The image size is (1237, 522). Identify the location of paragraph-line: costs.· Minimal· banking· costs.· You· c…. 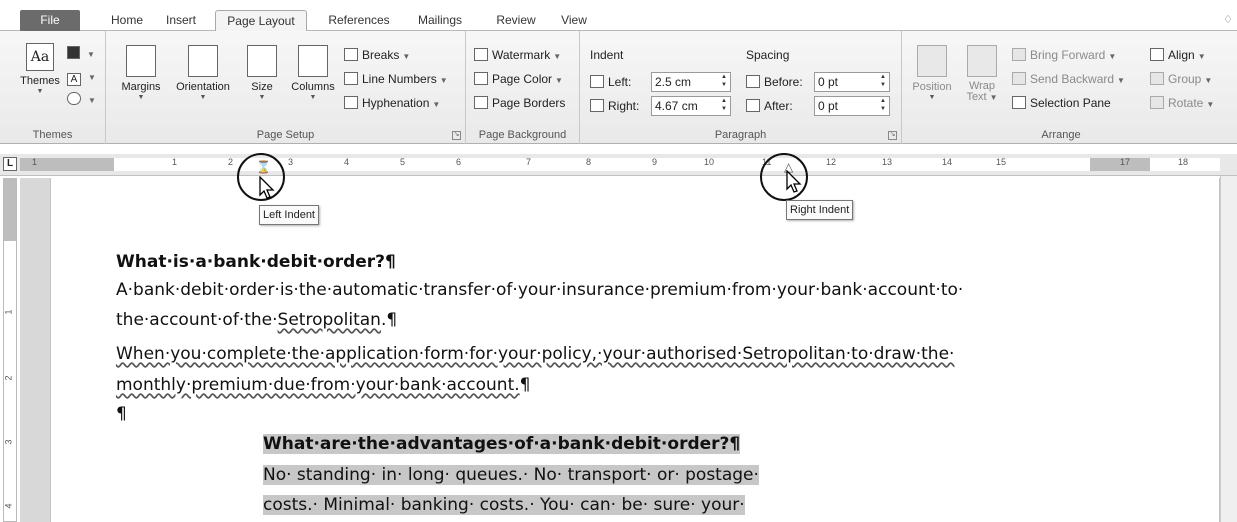
(504, 505).